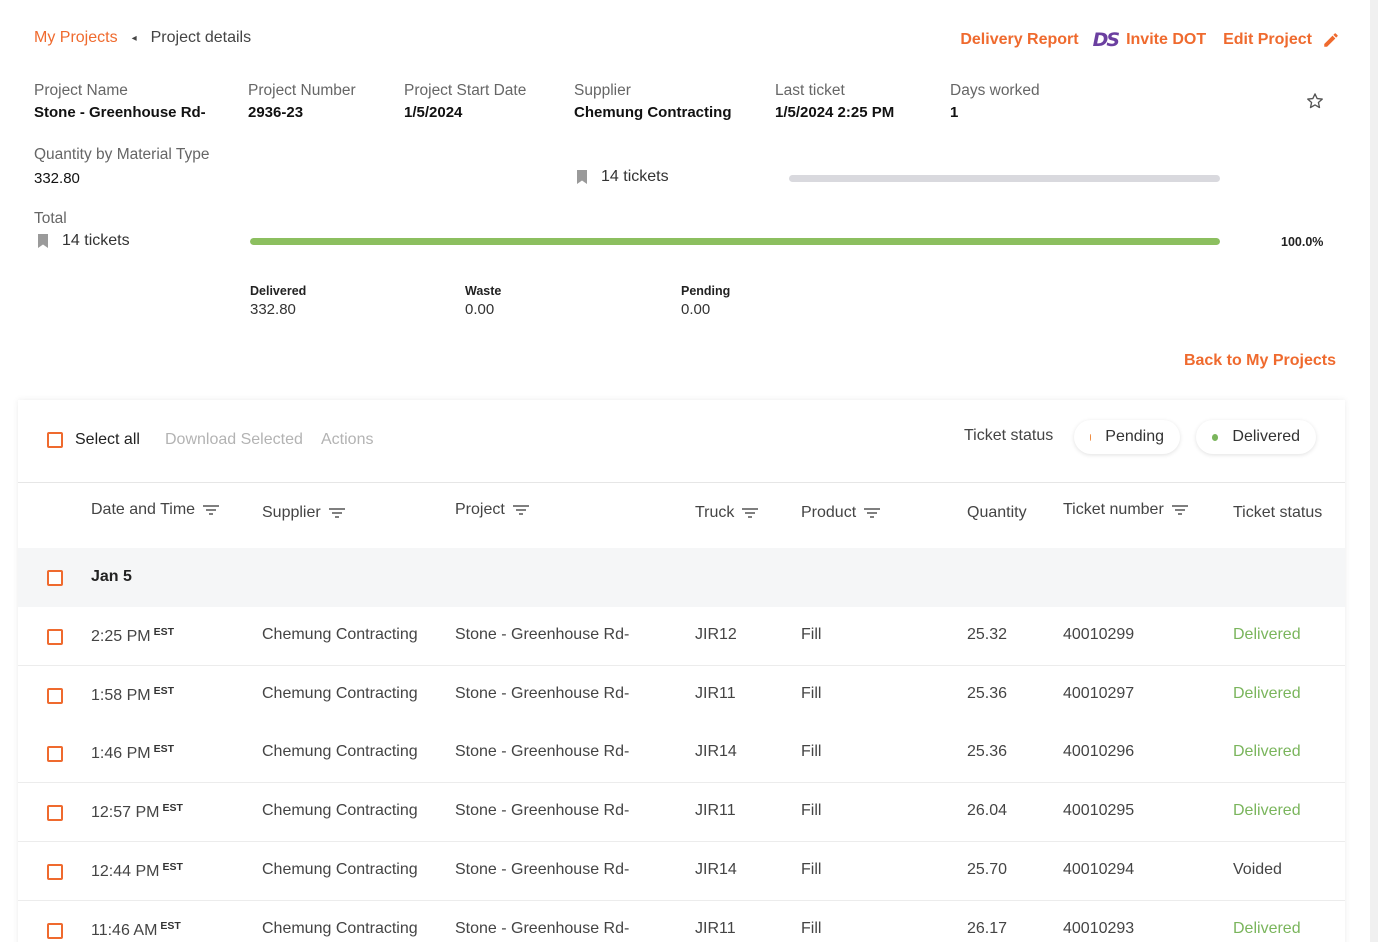 This screenshot has height=942, width=1378. Describe the element at coordinates (1106, 40) in the screenshot. I see `ds-logo-icon: DS` at that location.